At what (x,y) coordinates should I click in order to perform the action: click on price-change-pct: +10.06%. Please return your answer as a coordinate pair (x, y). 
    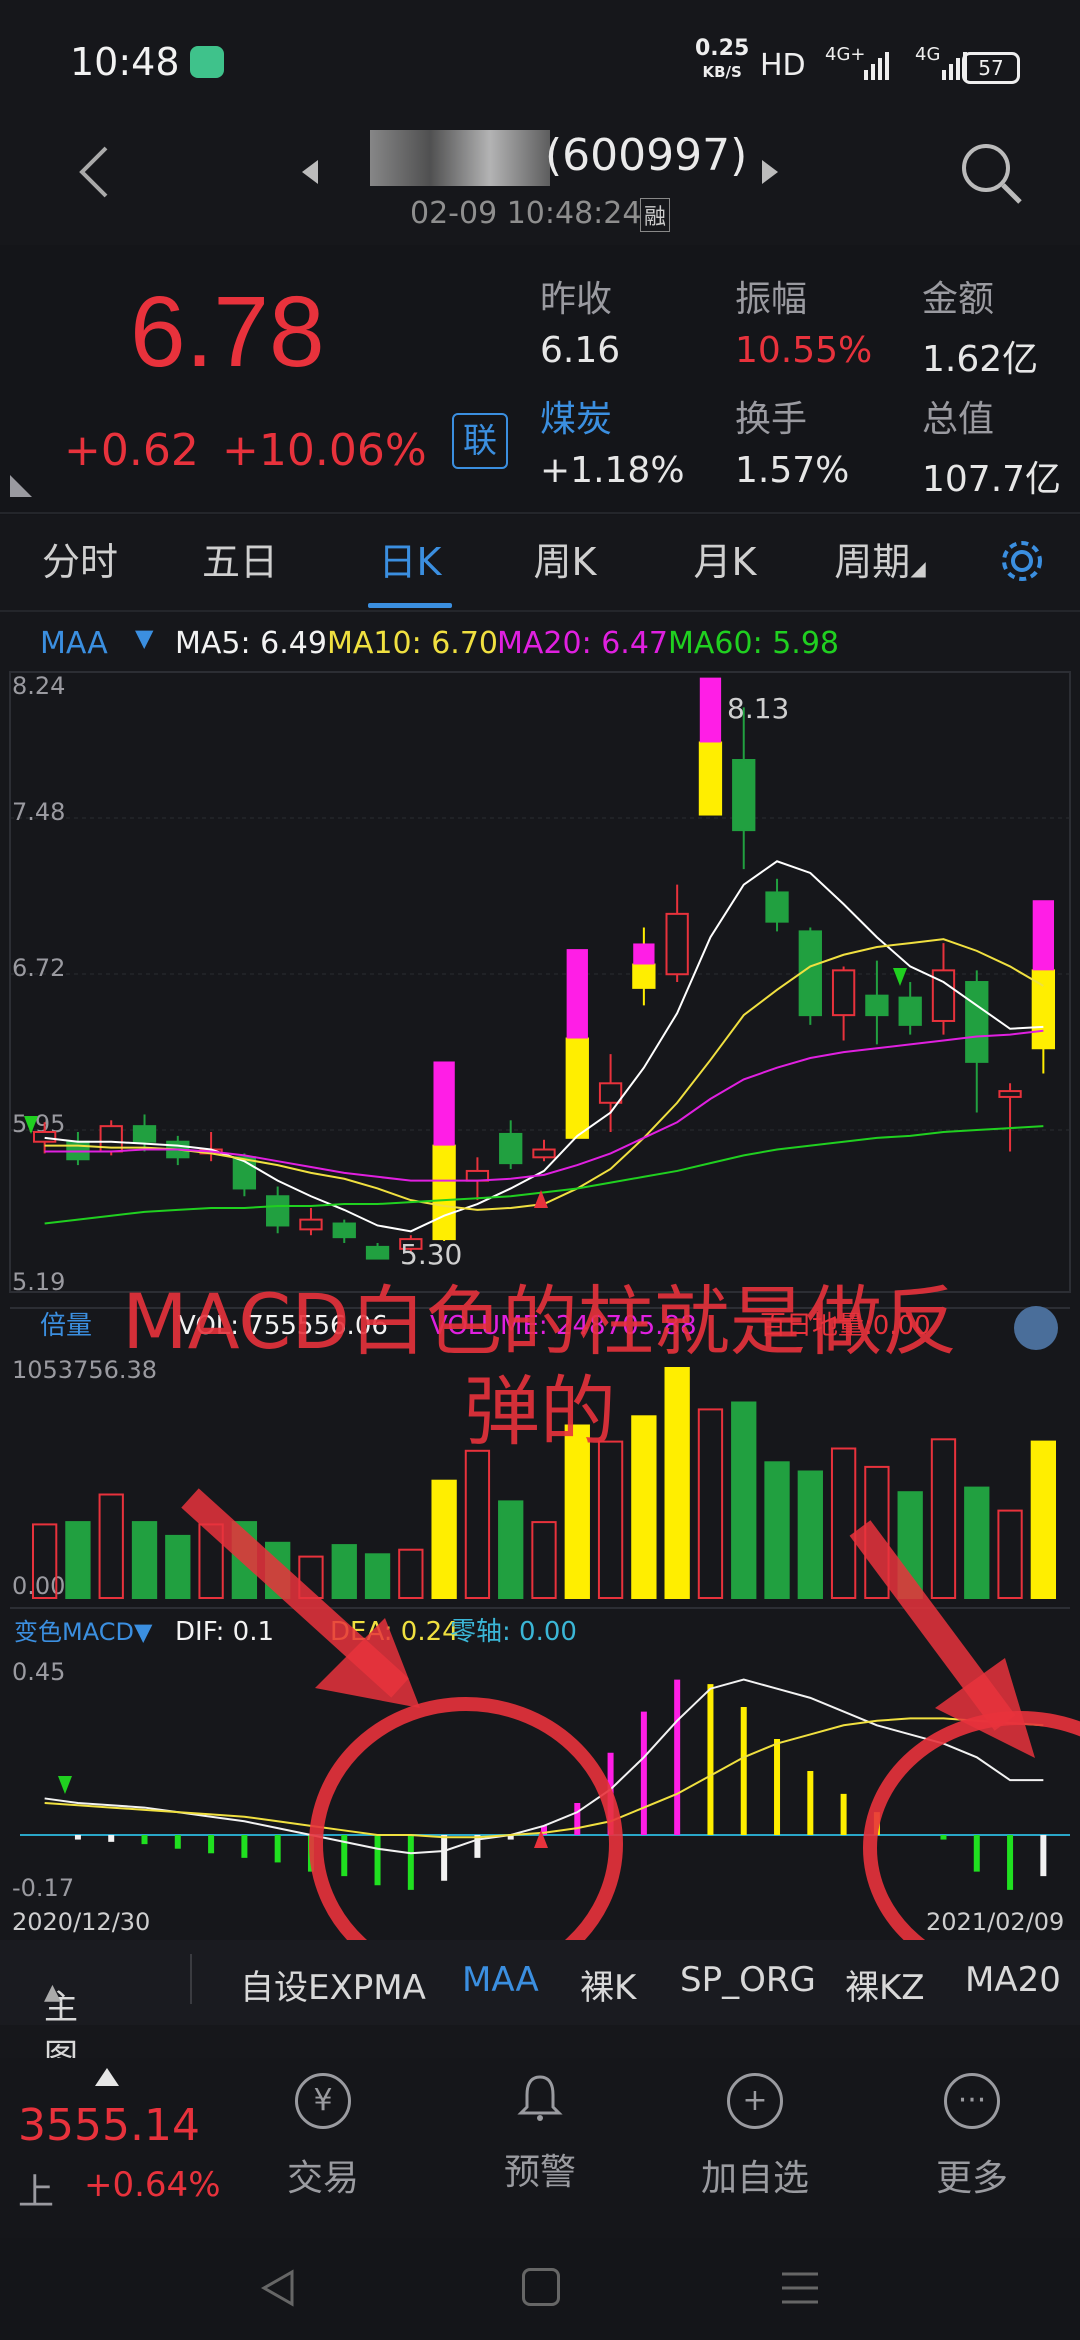
    Looking at the image, I should click on (324, 450).